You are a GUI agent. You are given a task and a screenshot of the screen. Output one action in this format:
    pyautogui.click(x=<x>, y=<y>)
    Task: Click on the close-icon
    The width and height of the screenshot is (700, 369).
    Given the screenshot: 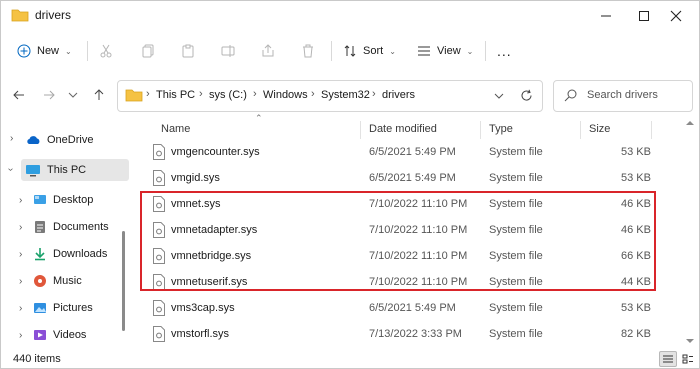 What is the action you would take?
    pyautogui.click(x=676, y=16)
    